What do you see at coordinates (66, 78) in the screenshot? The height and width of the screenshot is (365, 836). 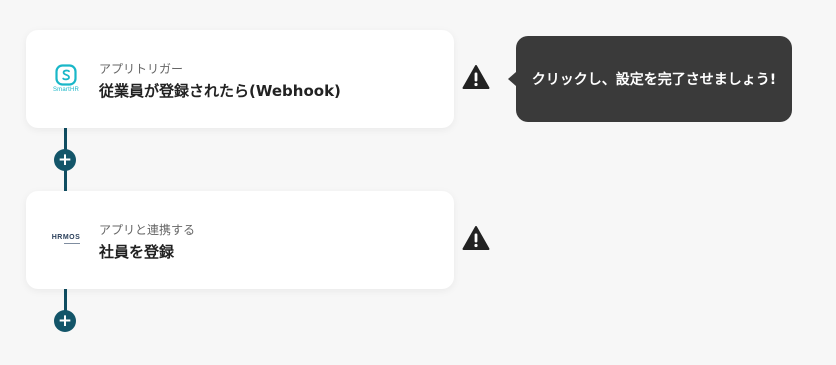 I see `smarthr-logo-icon: SmartHR` at bounding box center [66, 78].